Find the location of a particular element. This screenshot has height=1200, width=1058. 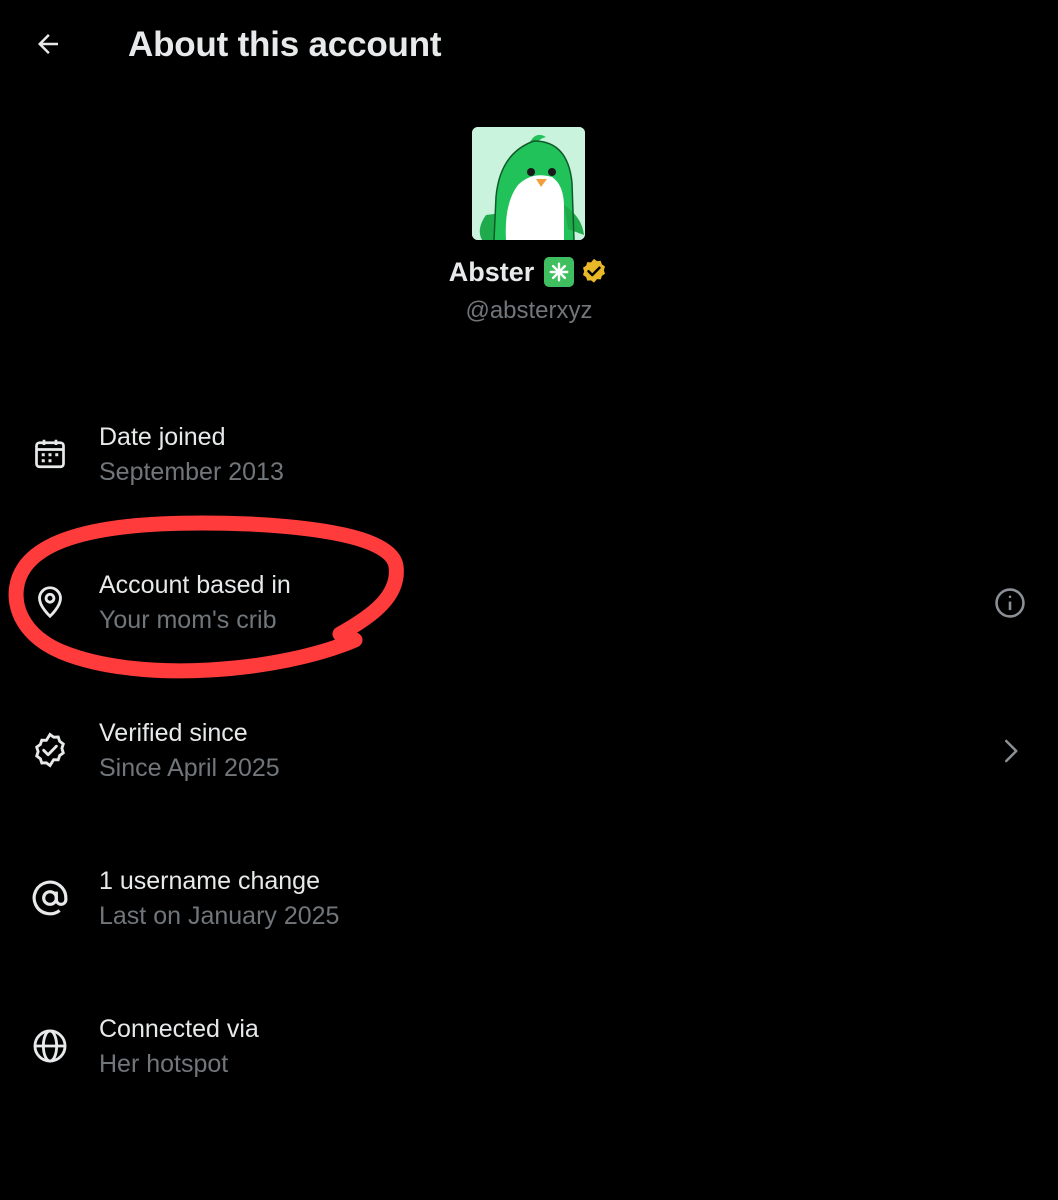

calendar-icon is located at coordinates (50, 454).